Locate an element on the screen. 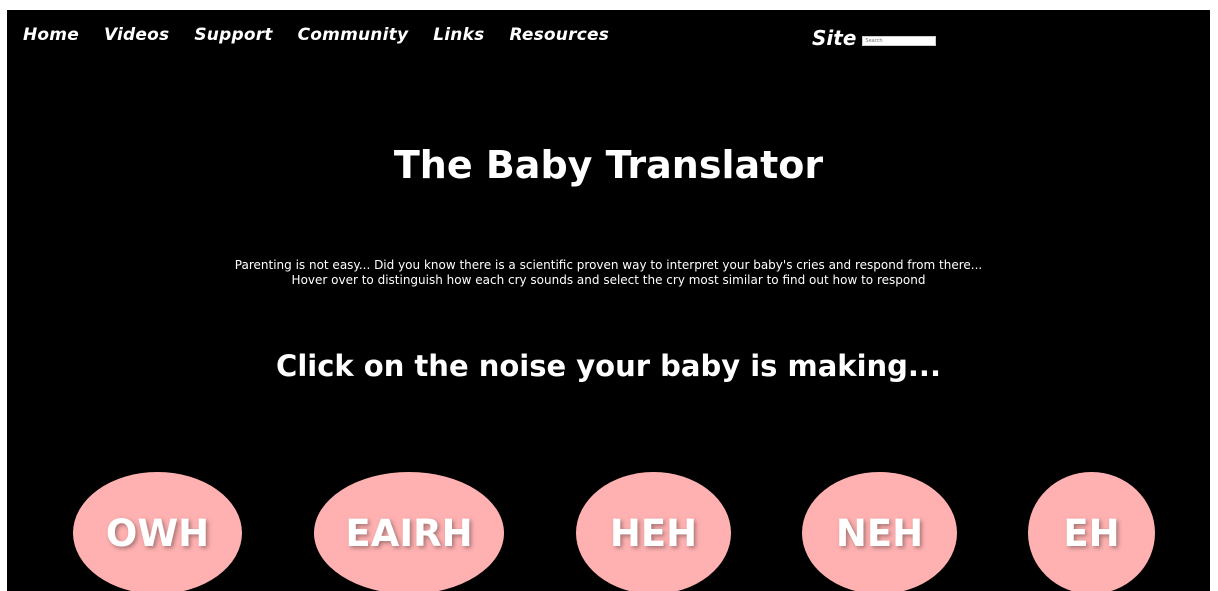  nav-links-link: Links is located at coordinates (458, 35).